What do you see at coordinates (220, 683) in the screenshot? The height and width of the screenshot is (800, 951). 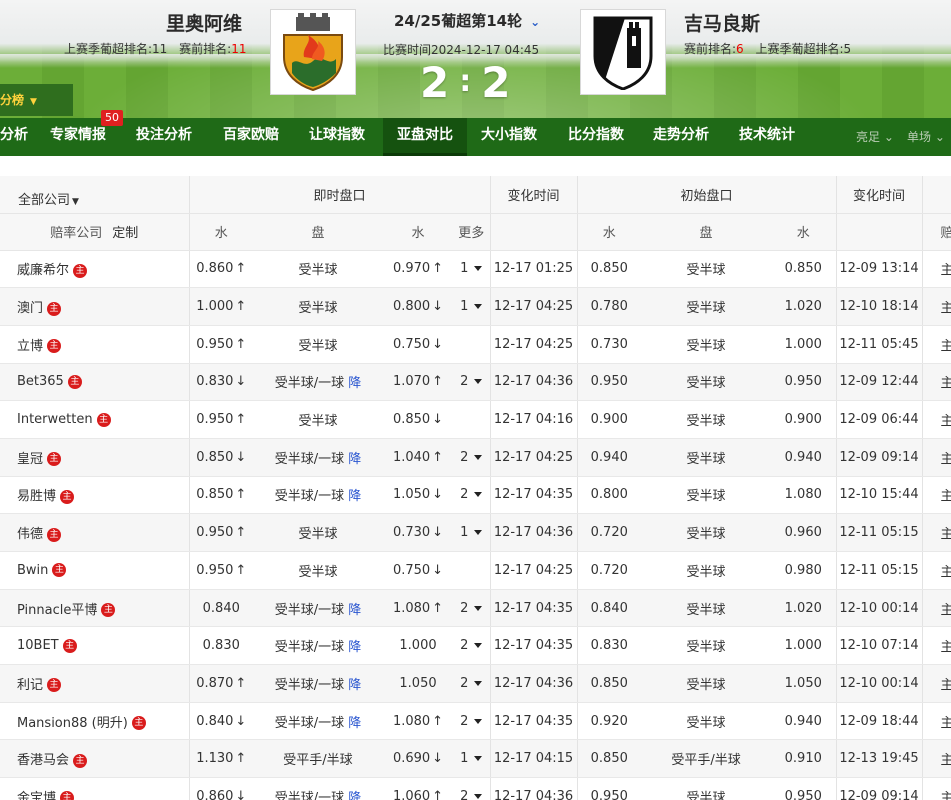 I see `live-water-home: 0.870 ↑` at bounding box center [220, 683].